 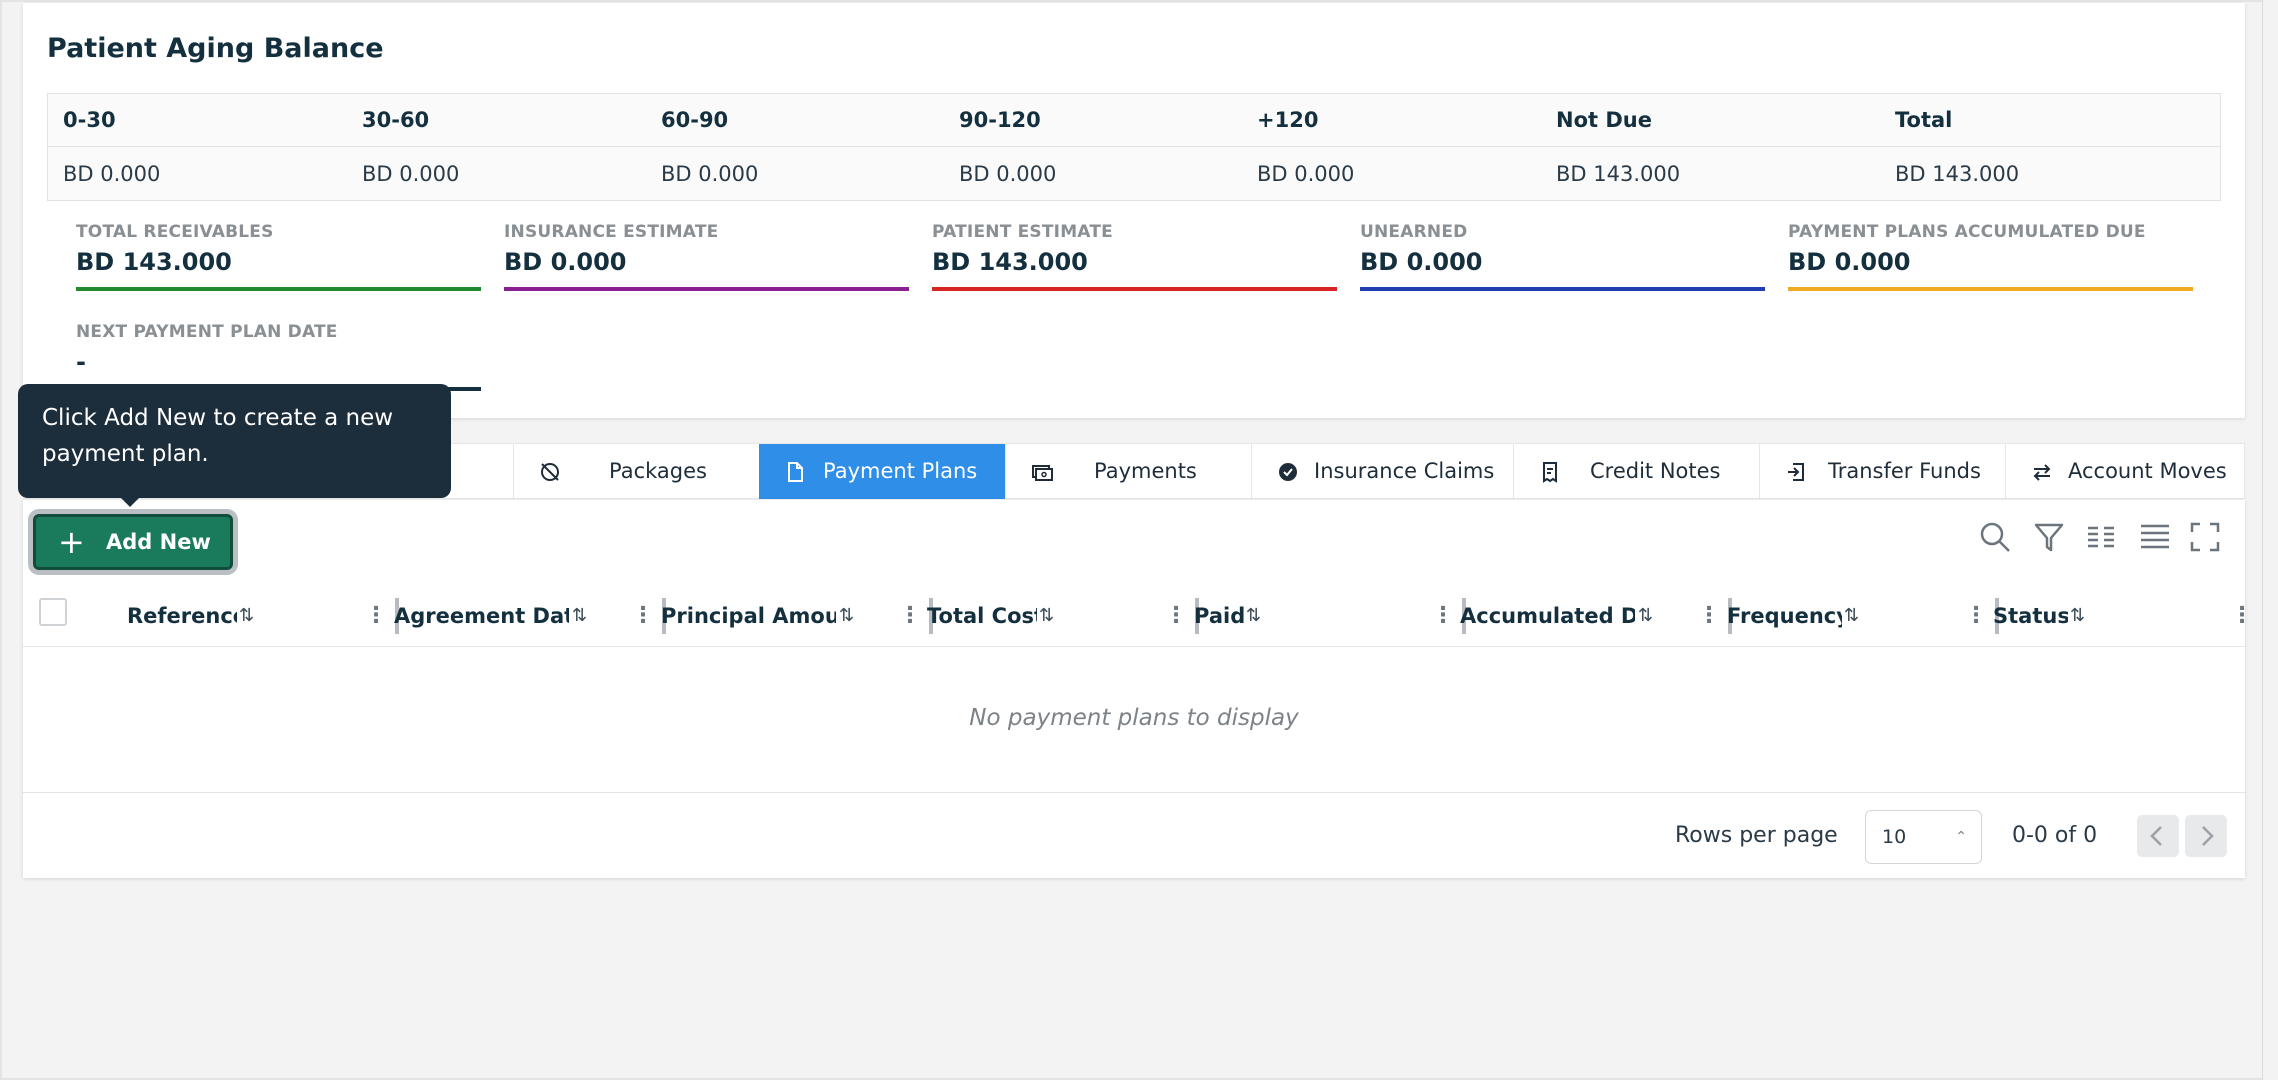 I want to click on metric-value: -, so click(x=81, y=362).